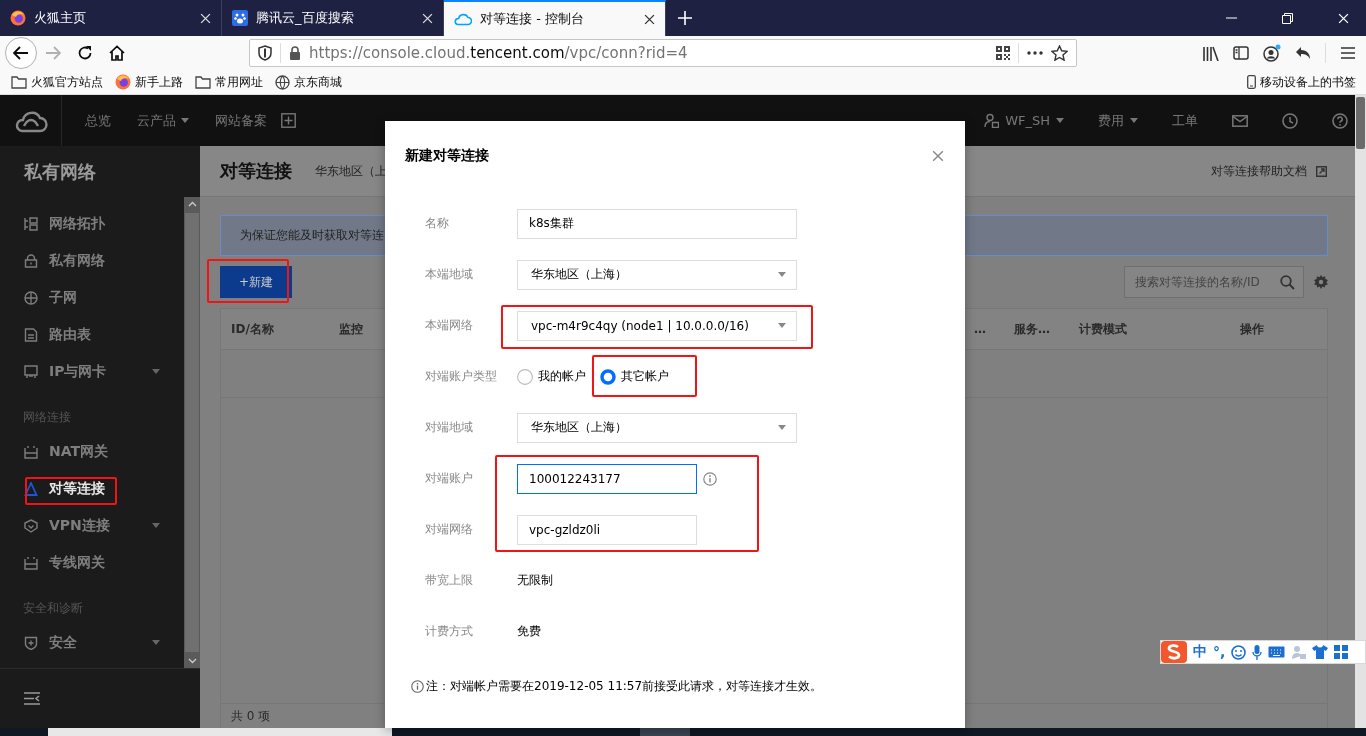 This screenshot has width=1366, height=736. What do you see at coordinates (92, 525) in the screenshot?
I see `sidebar-item: VPN连接` at bounding box center [92, 525].